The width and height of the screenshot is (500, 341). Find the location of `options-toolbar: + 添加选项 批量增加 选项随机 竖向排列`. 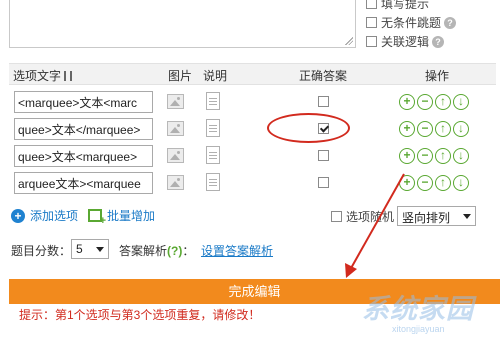

options-toolbar: + 添加选项 批量增加 选项随机 竖向排列 is located at coordinates (252, 216).